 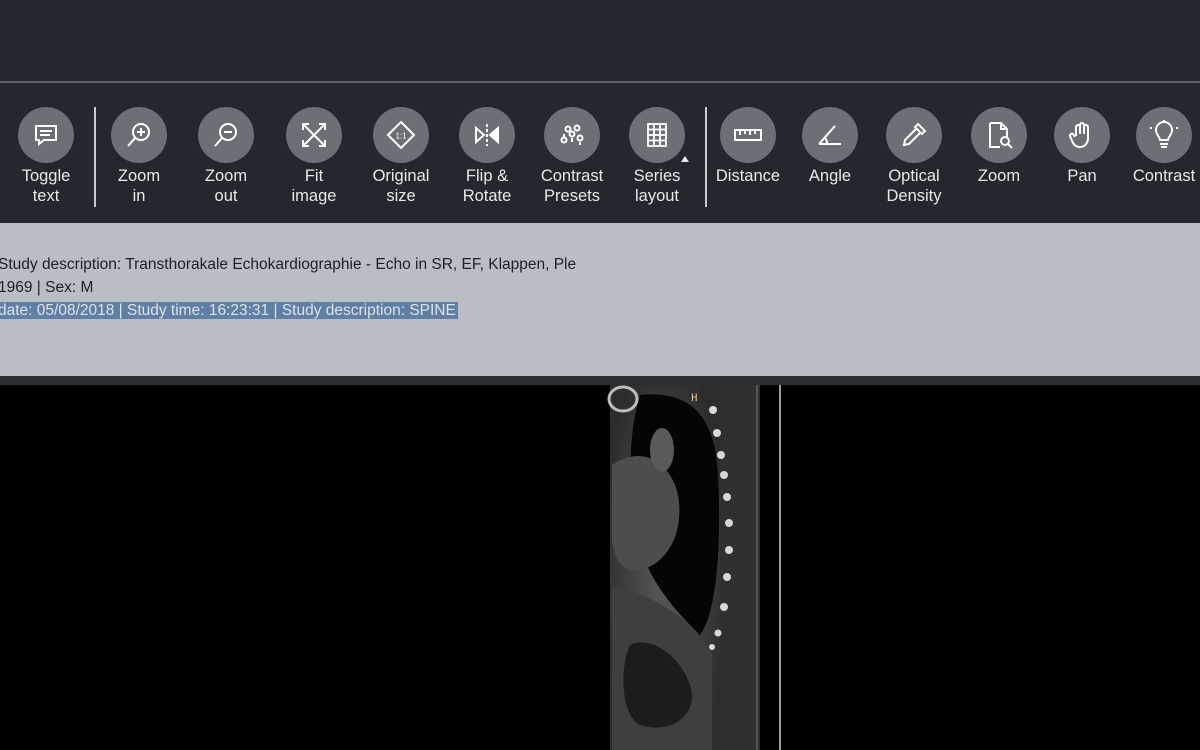 I want to click on zoom-in-button: Zoom in, so click(x=139, y=156).